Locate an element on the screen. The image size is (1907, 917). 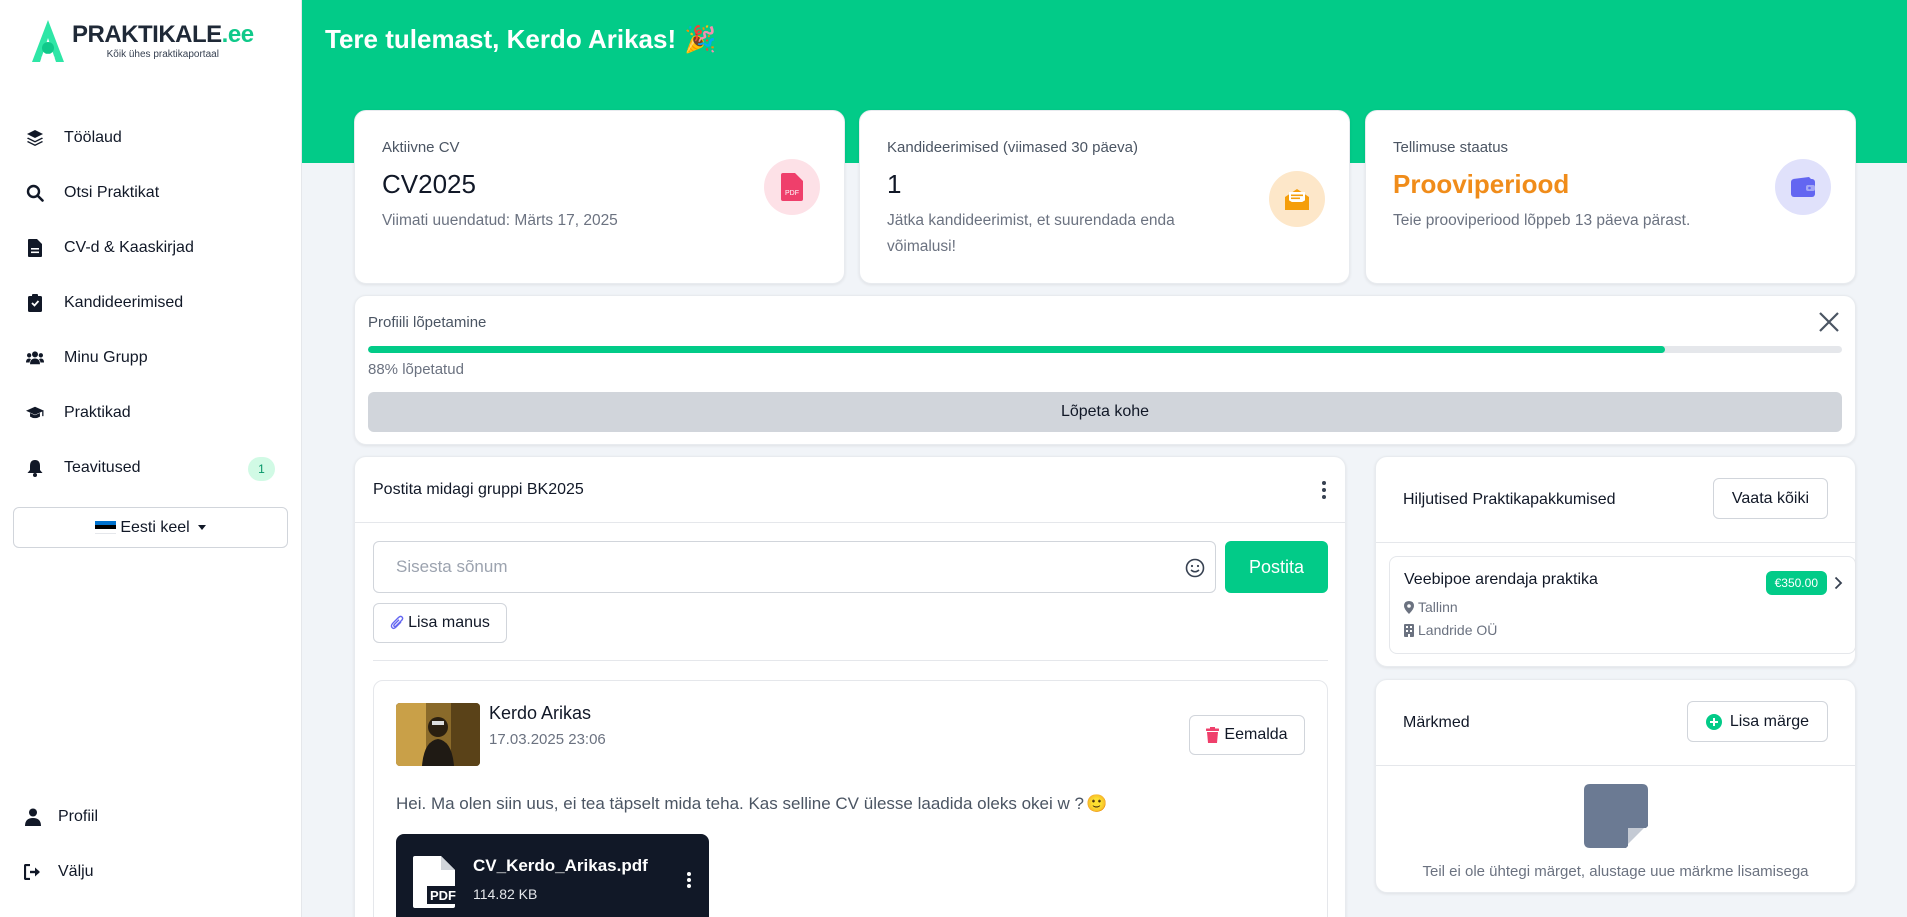
stat-label: Tellimuse staatus is located at coordinates (1451, 147).